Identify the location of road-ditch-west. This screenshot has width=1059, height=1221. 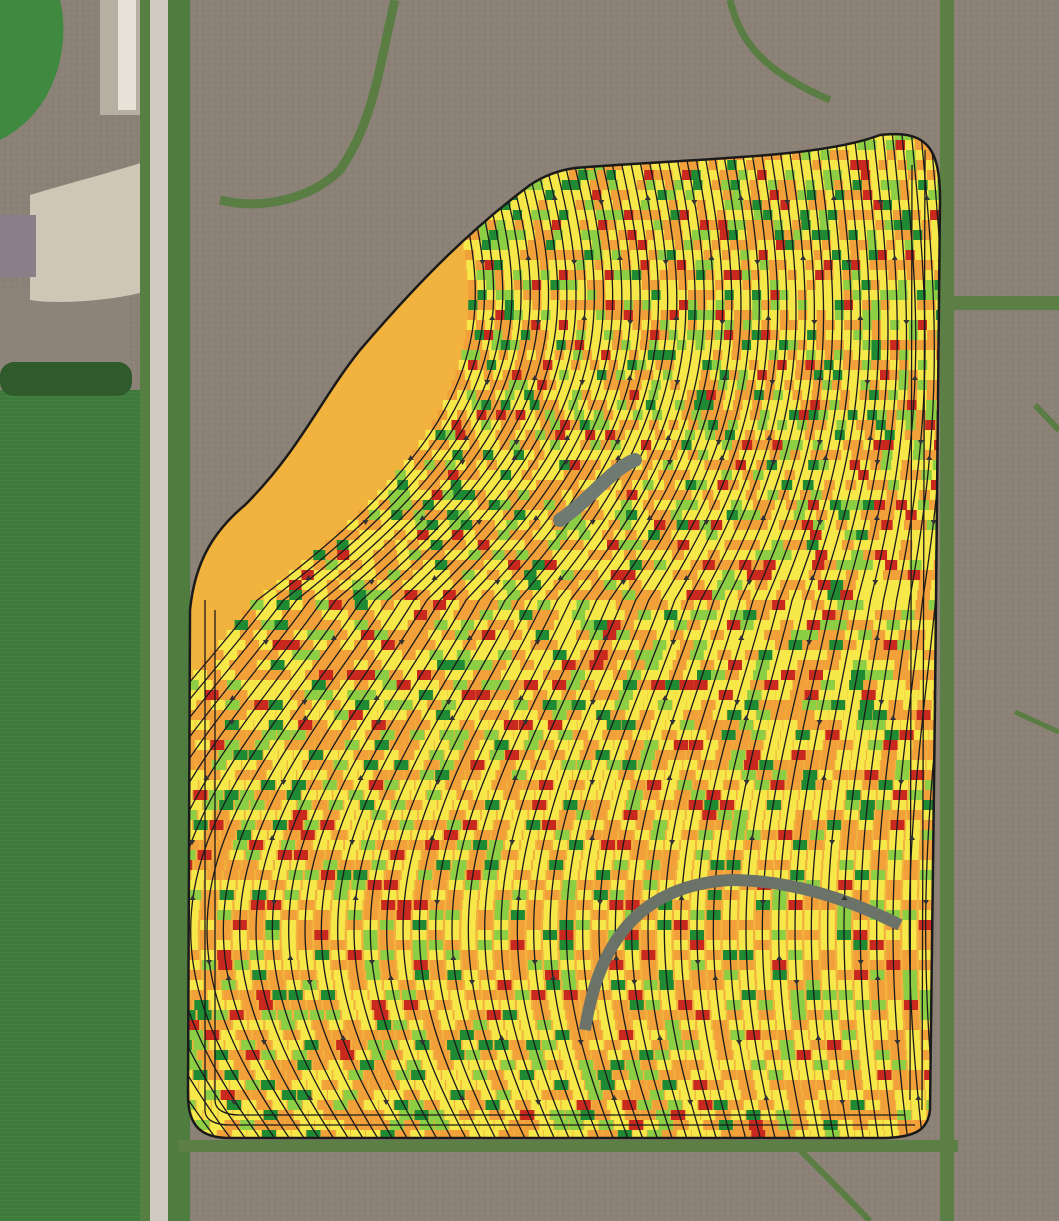
(145, 610).